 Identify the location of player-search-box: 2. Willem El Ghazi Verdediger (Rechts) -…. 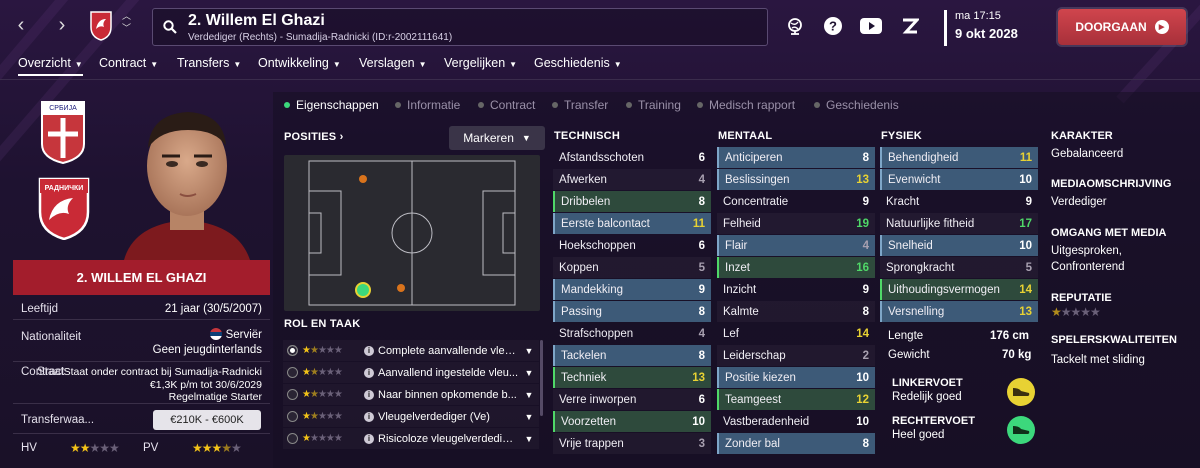
(460, 27).